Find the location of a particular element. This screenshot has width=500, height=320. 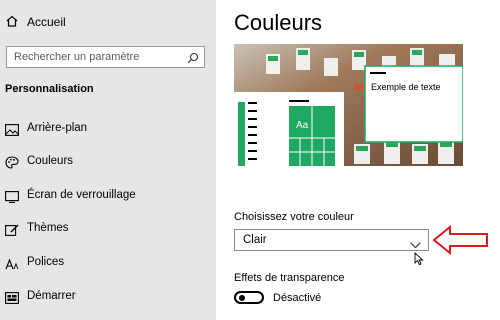

sidebar-item-background: Arrière-plan is located at coordinates (108, 129).